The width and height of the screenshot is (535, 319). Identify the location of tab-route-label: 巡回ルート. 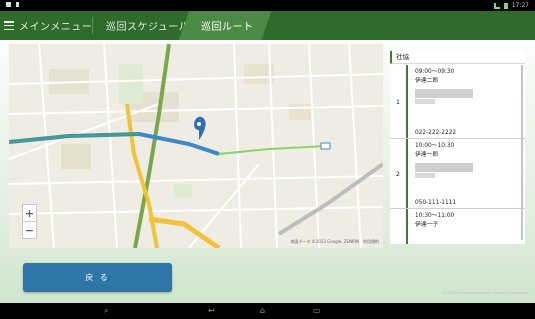
(227, 27).